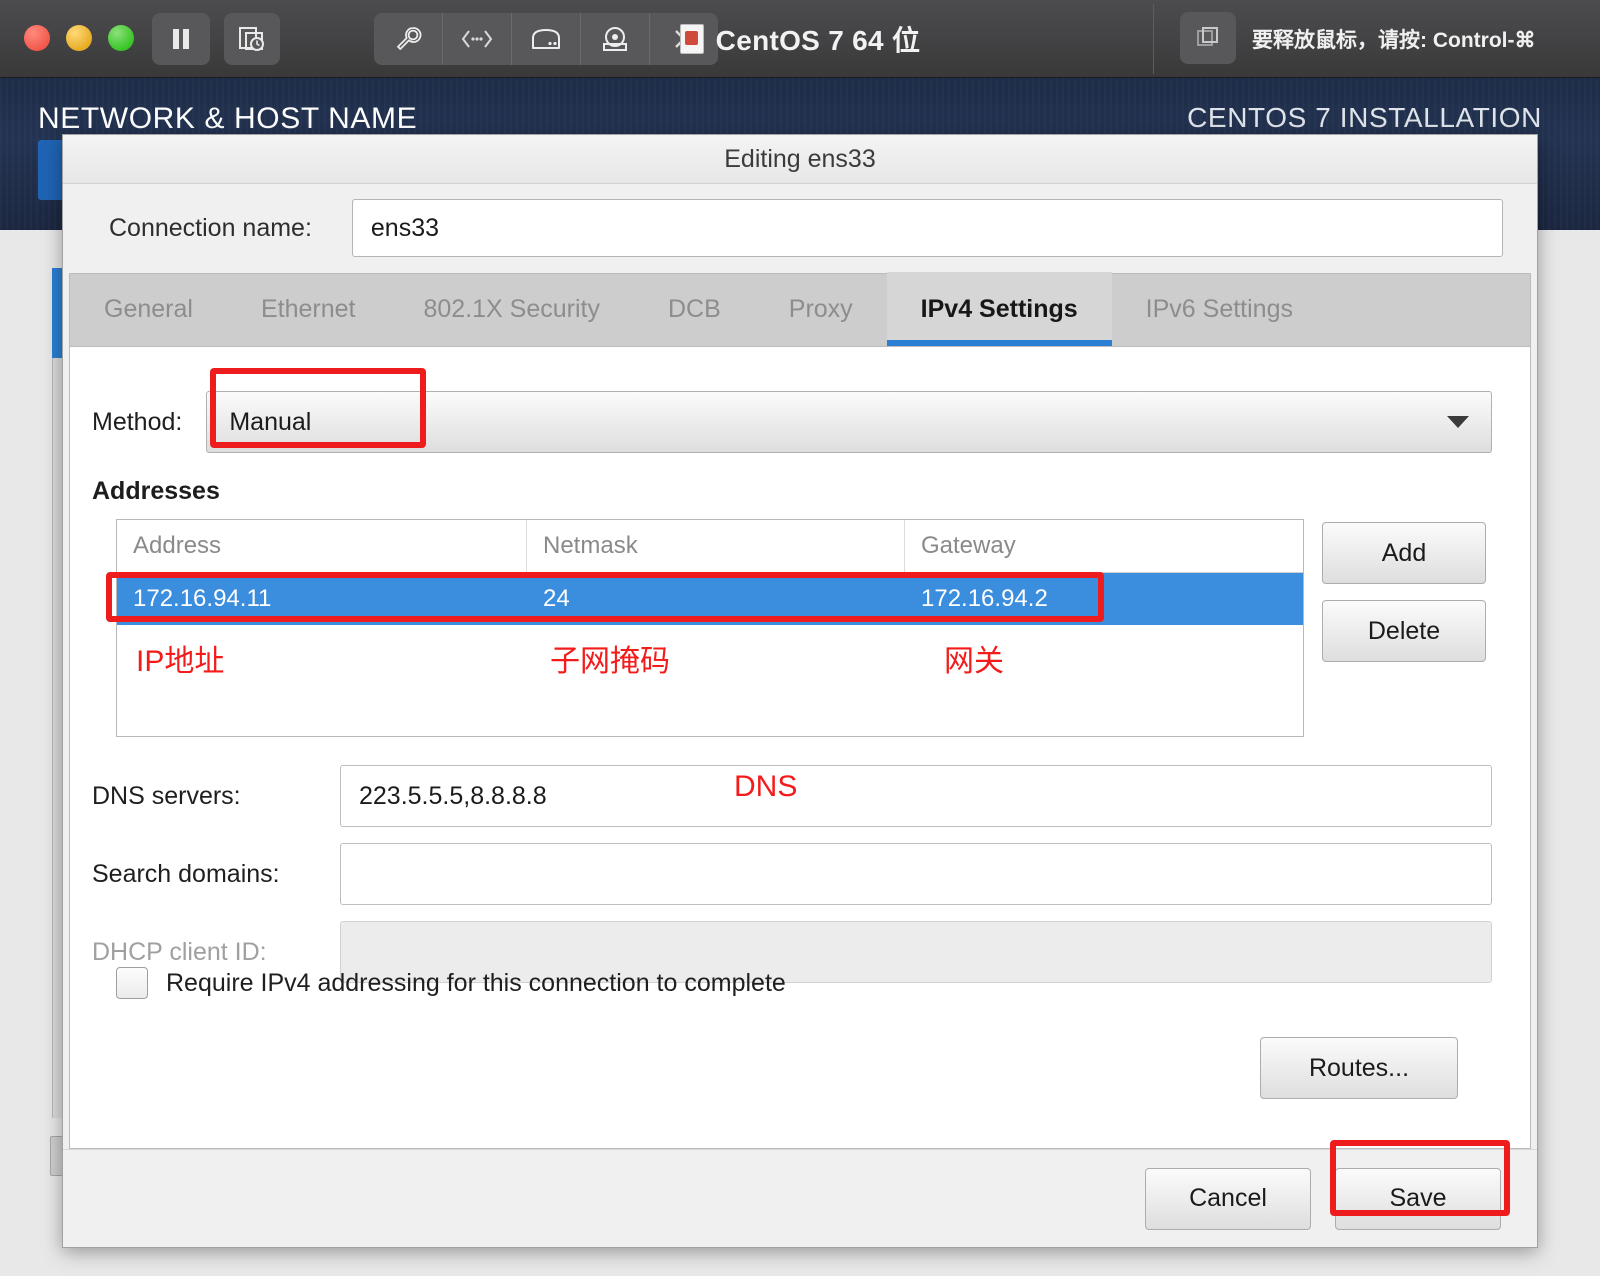 This screenshot has height=1276, width=1600. I want to click on chevron-double-right-icon, so click(684, 39).